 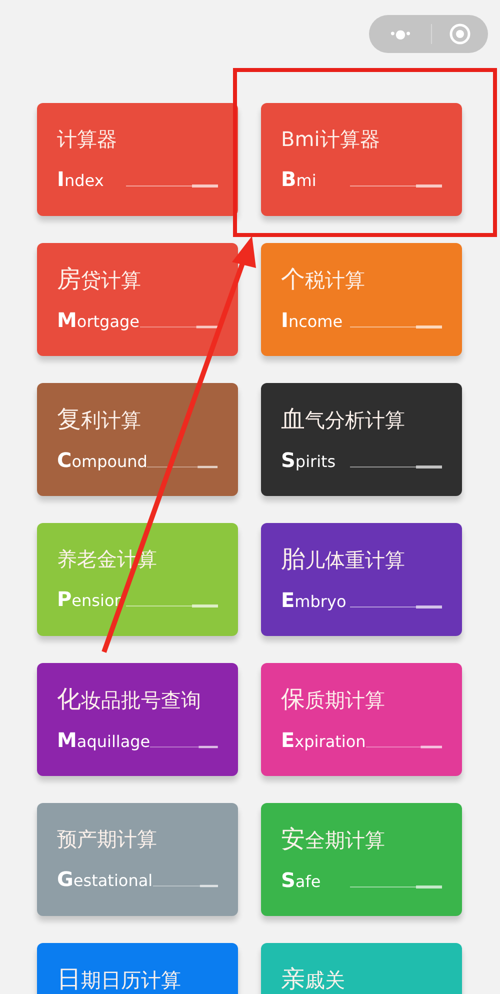 I want to click on calculator-card: 胎儿体重计算 Embryo, so click(x=361, y=579).